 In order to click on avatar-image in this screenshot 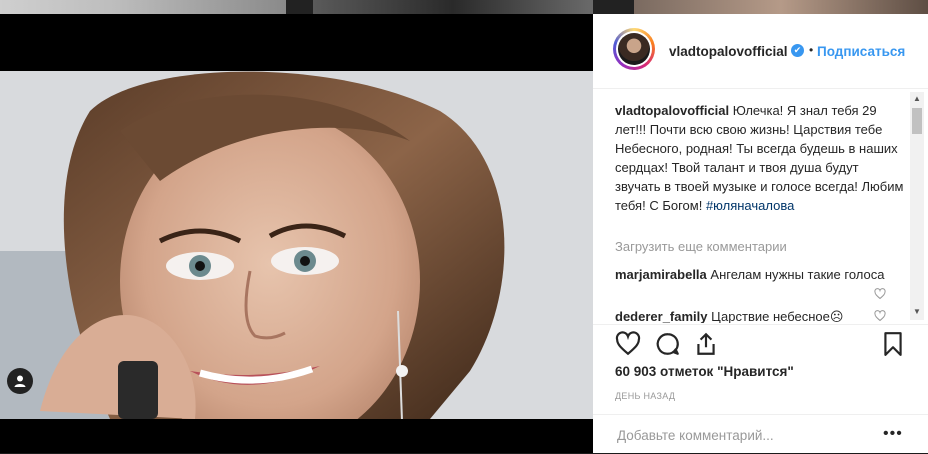, I will do `click(634, 49)`.